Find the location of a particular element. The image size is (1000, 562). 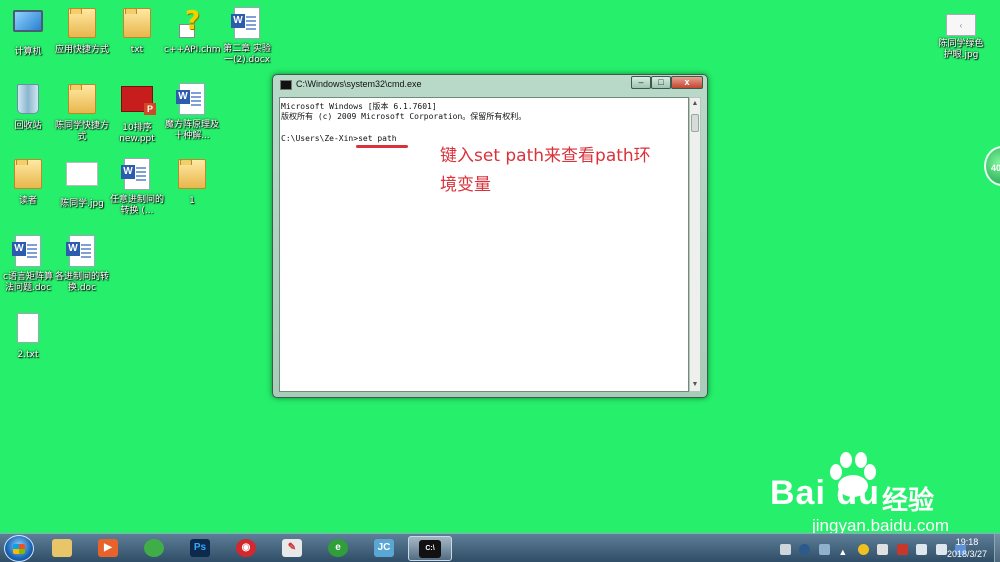

notepad-icon: ✎ is located at coordinates (292, 548).